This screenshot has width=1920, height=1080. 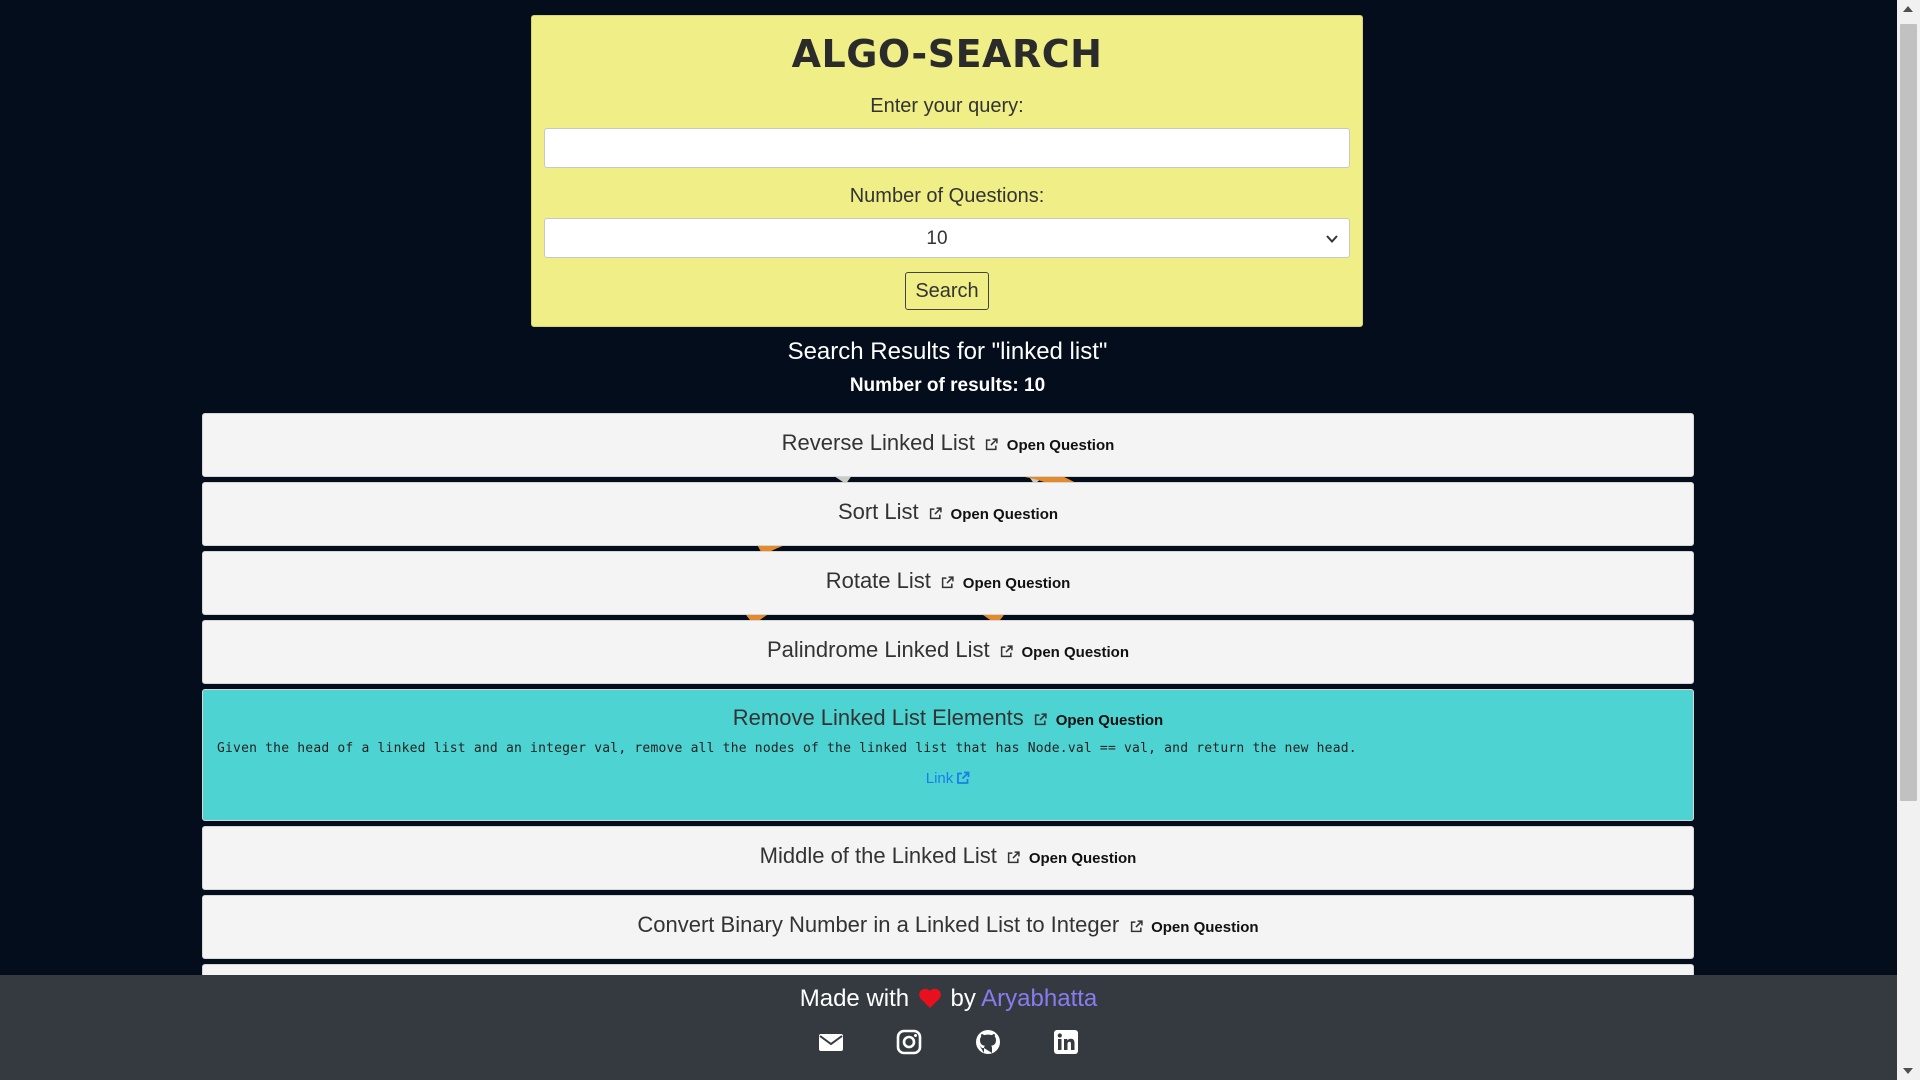 What do you see at coordinates (878, 649) in the screenshot?
I see `result-title: Palindrome Linked List` at bounding box center [878, 649].